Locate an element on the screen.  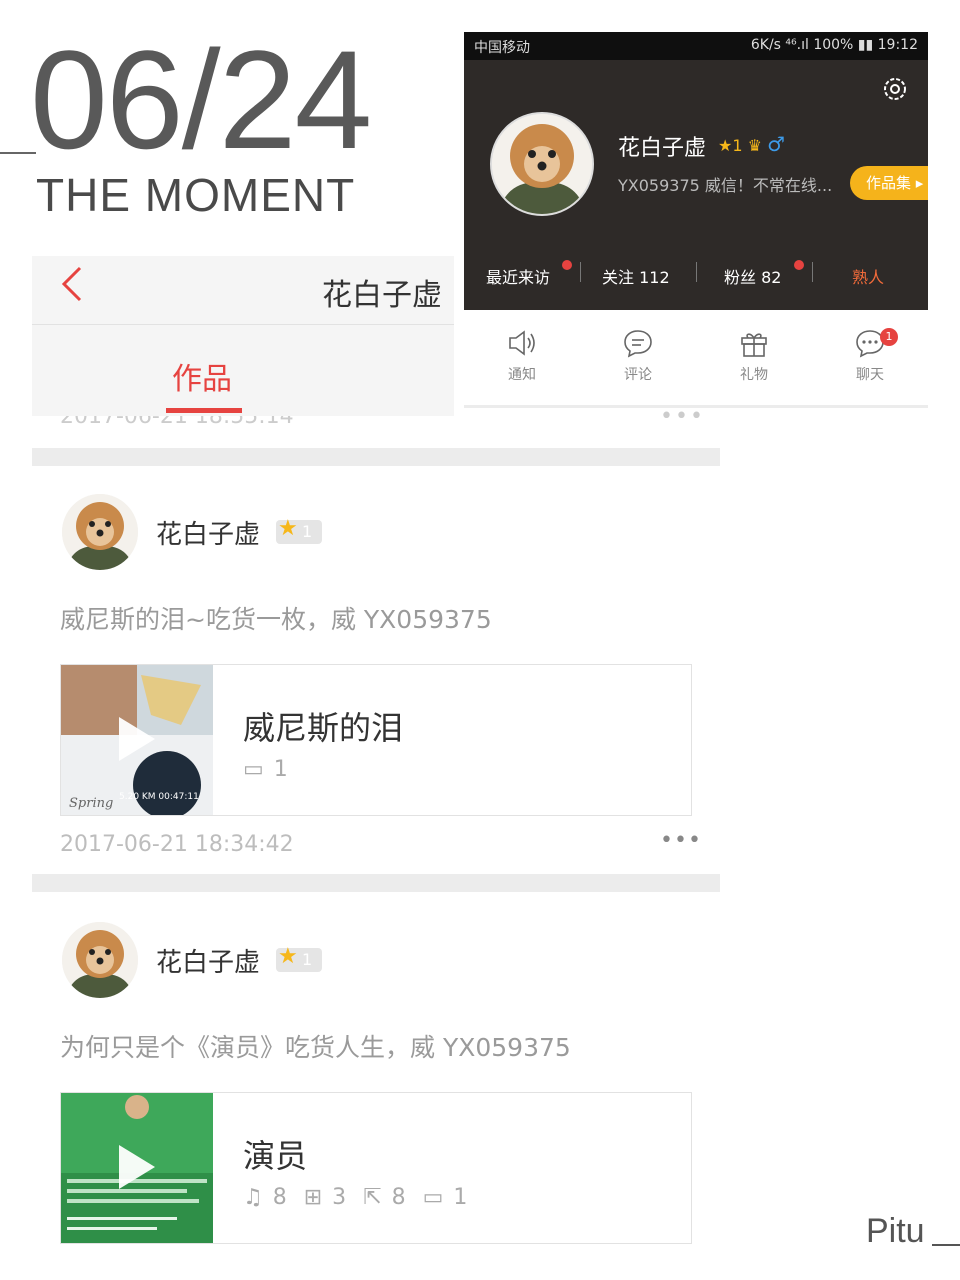
profile-badges: ★1 ♛ ♂ is located at coordinates (751, 144).